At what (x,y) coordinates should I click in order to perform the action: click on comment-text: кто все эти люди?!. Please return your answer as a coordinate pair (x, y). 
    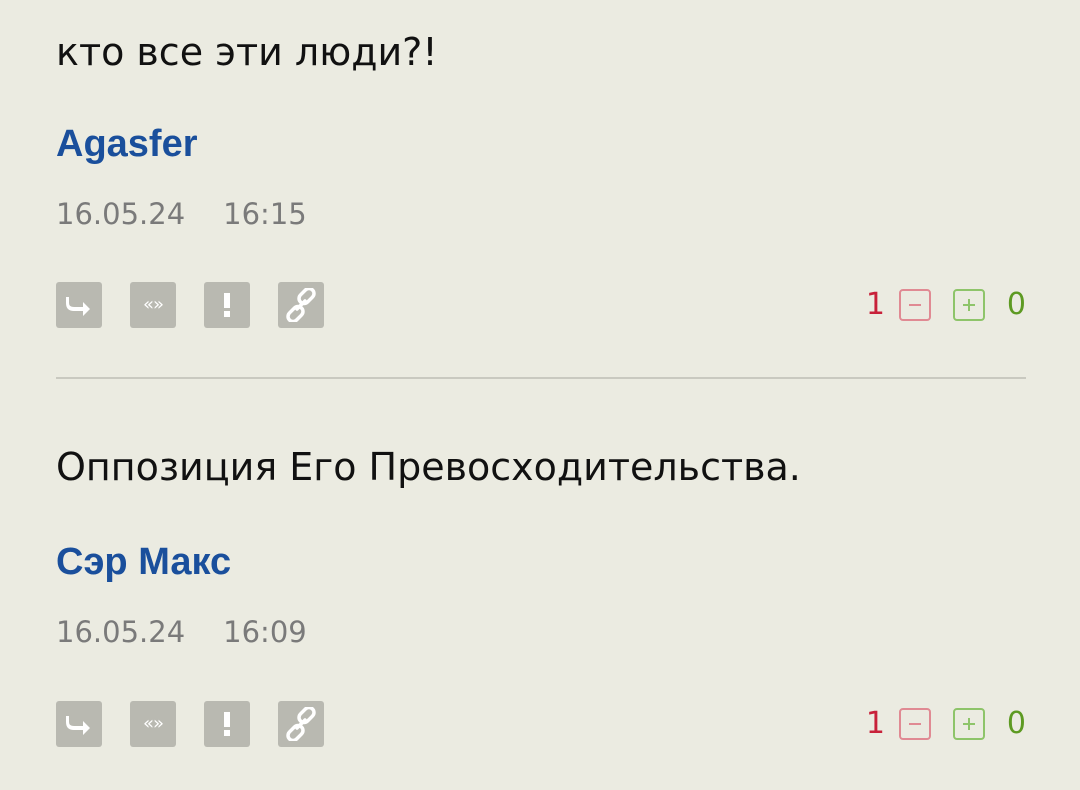
    Looking at the image, I should click on (247, 52).